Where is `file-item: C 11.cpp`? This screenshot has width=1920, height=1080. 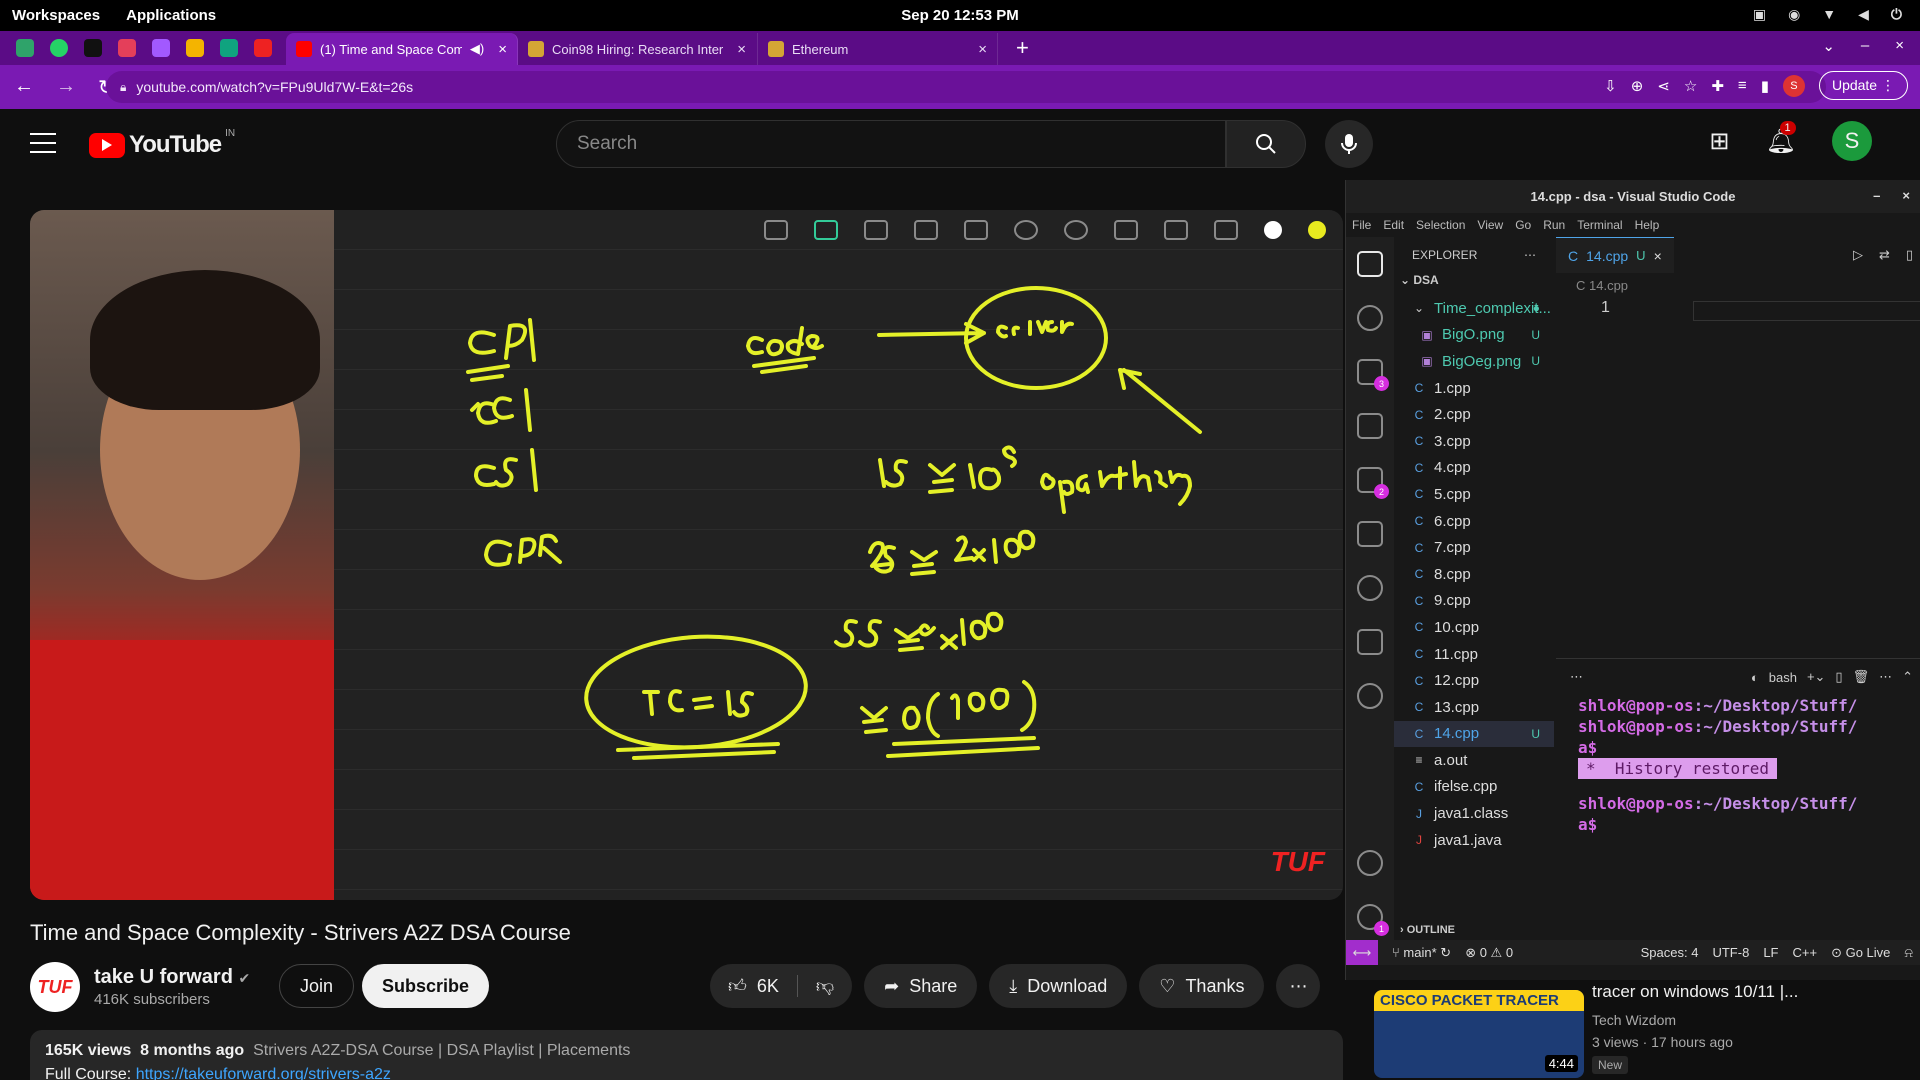 file-item: C 11.cpp is located at coordinates (1474, 654).